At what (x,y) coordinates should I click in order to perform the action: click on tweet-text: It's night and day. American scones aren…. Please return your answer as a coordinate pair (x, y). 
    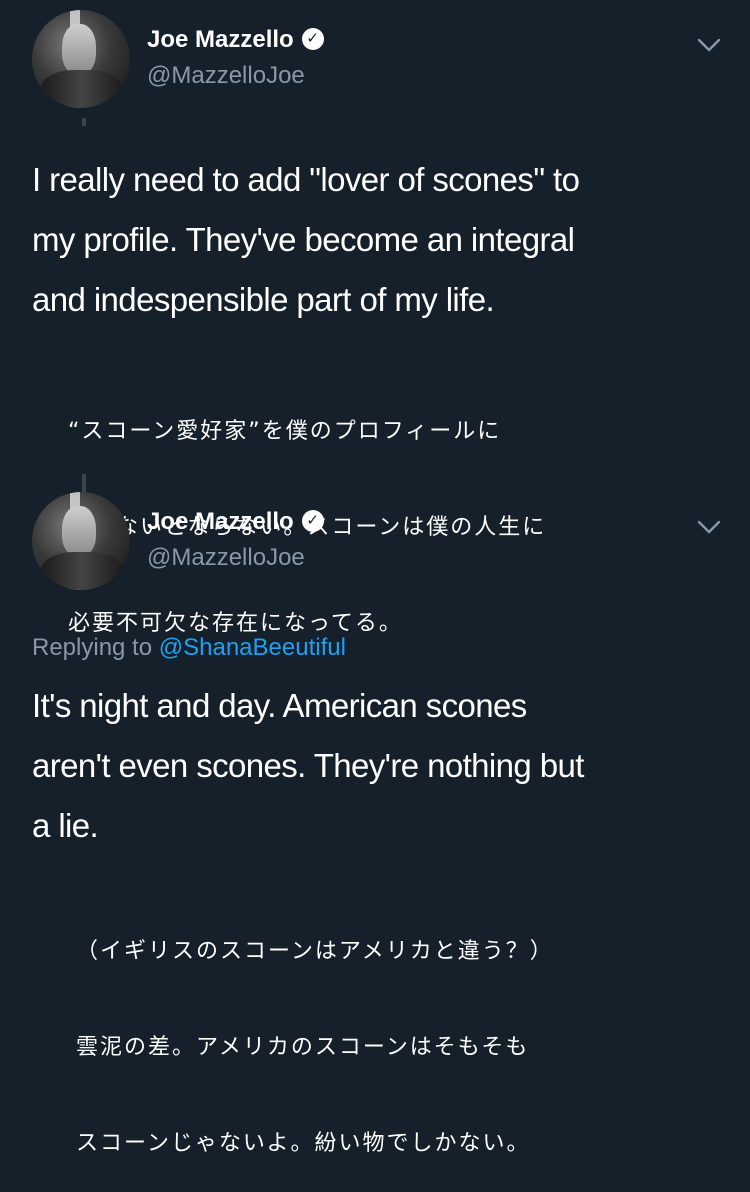
    Looking at the image, I should click on (382, 766).